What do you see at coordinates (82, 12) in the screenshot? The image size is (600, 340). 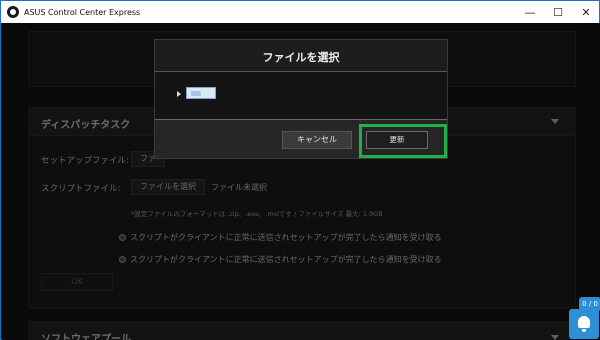 I see `window-title: ASUS Control Center Express` at bounding box center [82, 12].